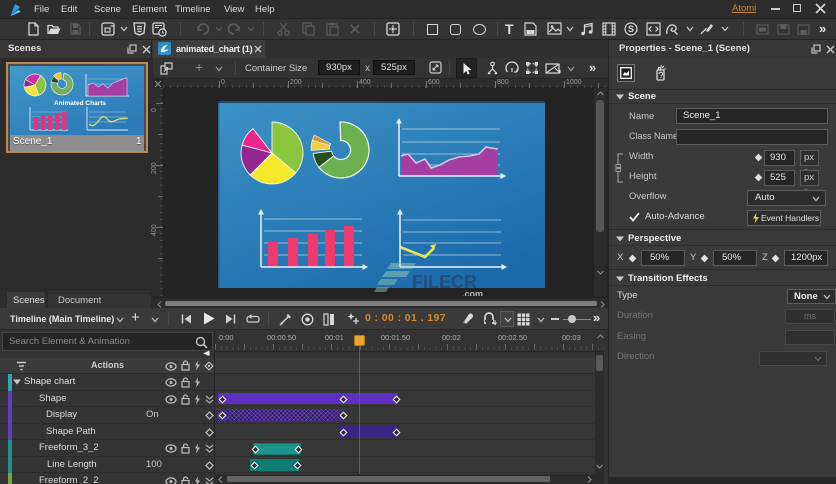  I want to click on svg-text: .com, so click(472, 292).